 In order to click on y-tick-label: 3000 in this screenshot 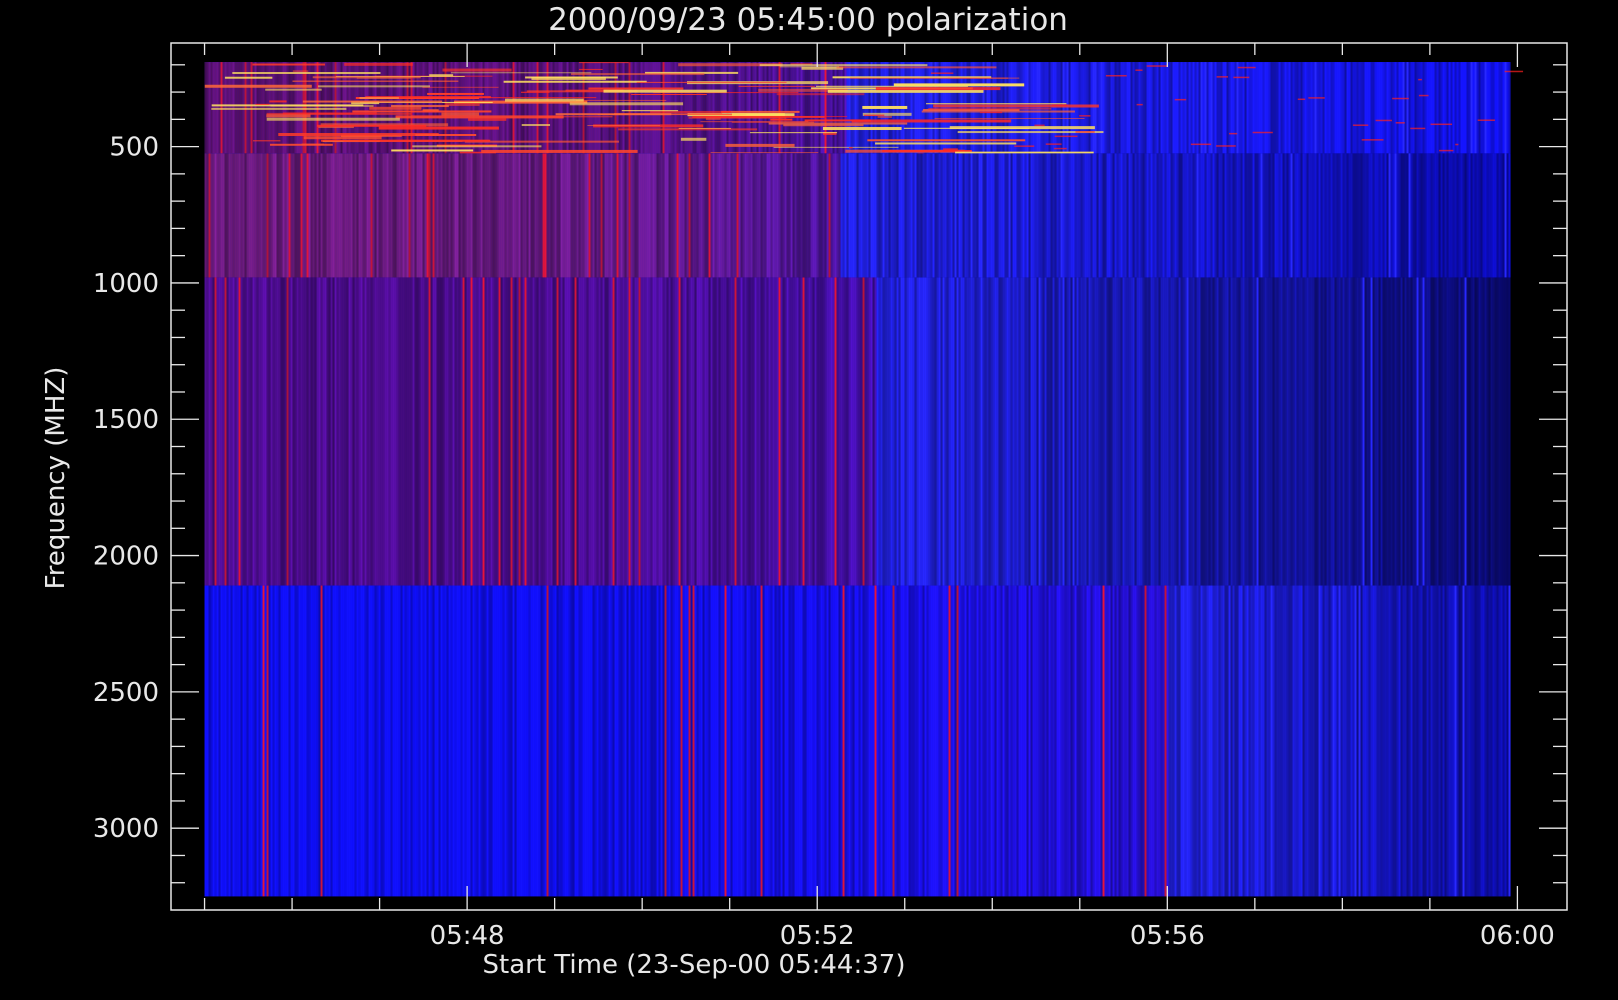, I will do `click(126, 829)`.